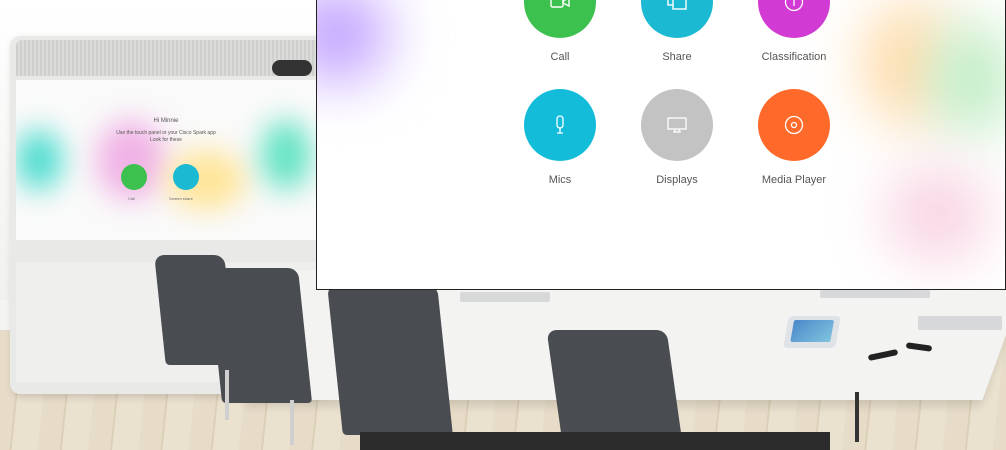 This screenshot has height=450, width=1006. What do you see at coordinates (595, 441) in the screenshot?
I see `display-stand-bar` at bounding box center [595, 441].